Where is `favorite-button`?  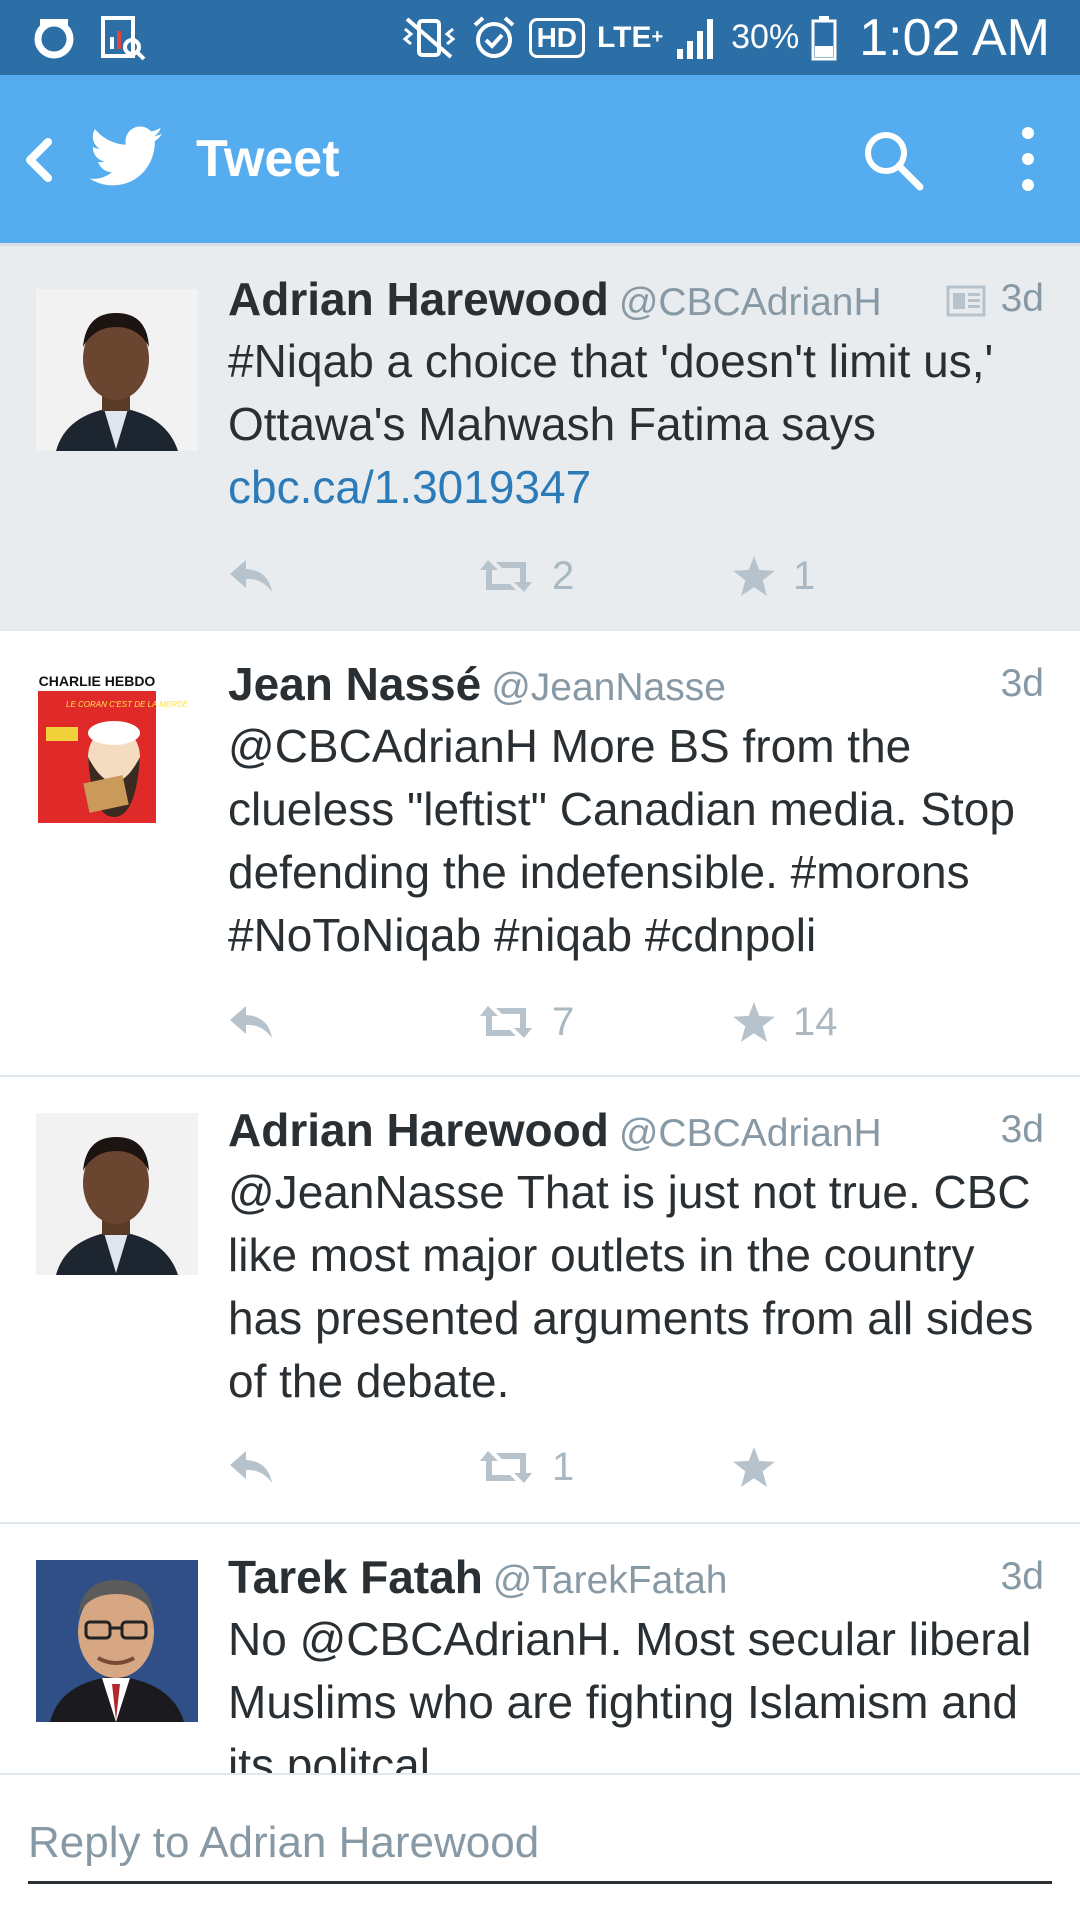 favorite-button is located at coordinates (763, 1467).